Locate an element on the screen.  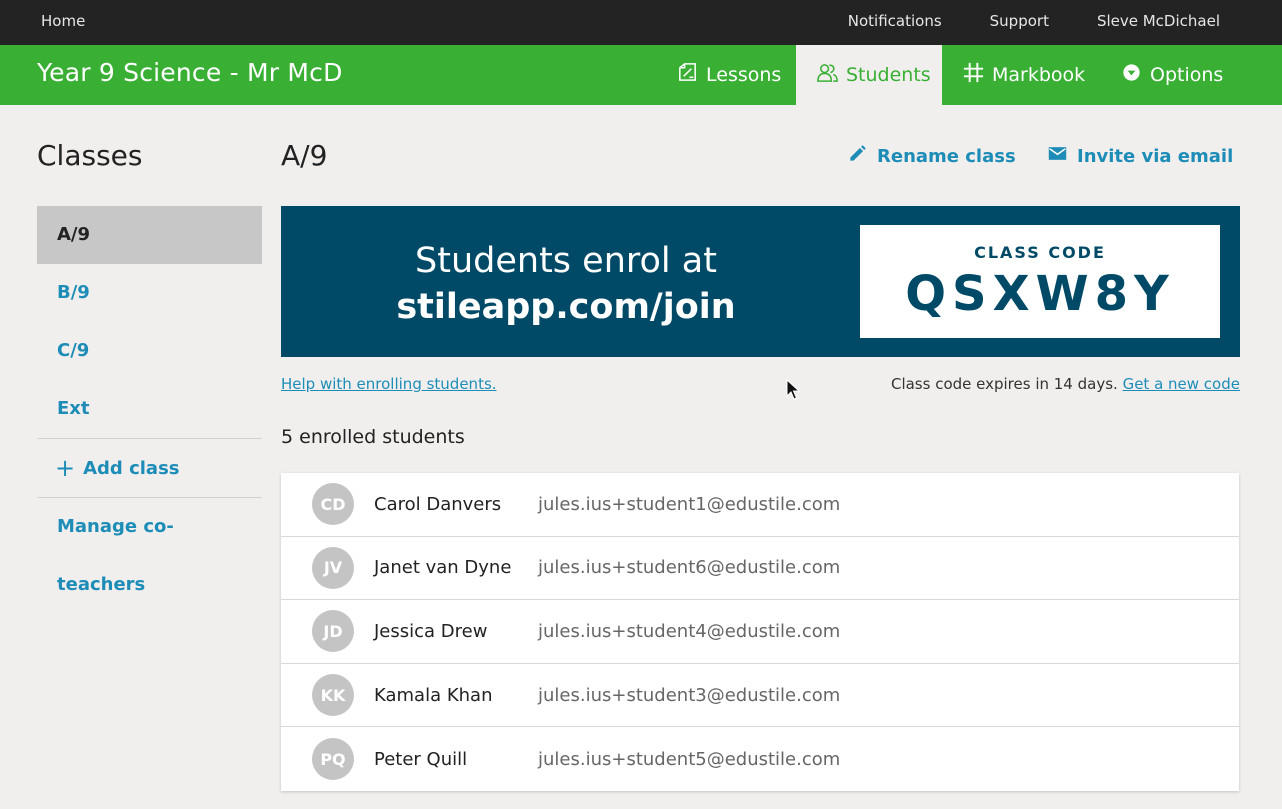
avatar: KK is located at coordinates (333, 695).